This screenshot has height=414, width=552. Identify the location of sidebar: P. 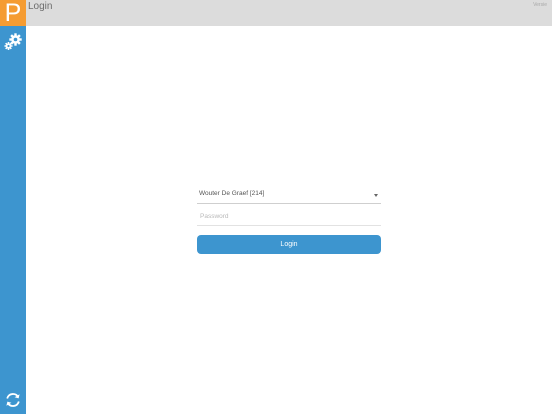
(13, 207).